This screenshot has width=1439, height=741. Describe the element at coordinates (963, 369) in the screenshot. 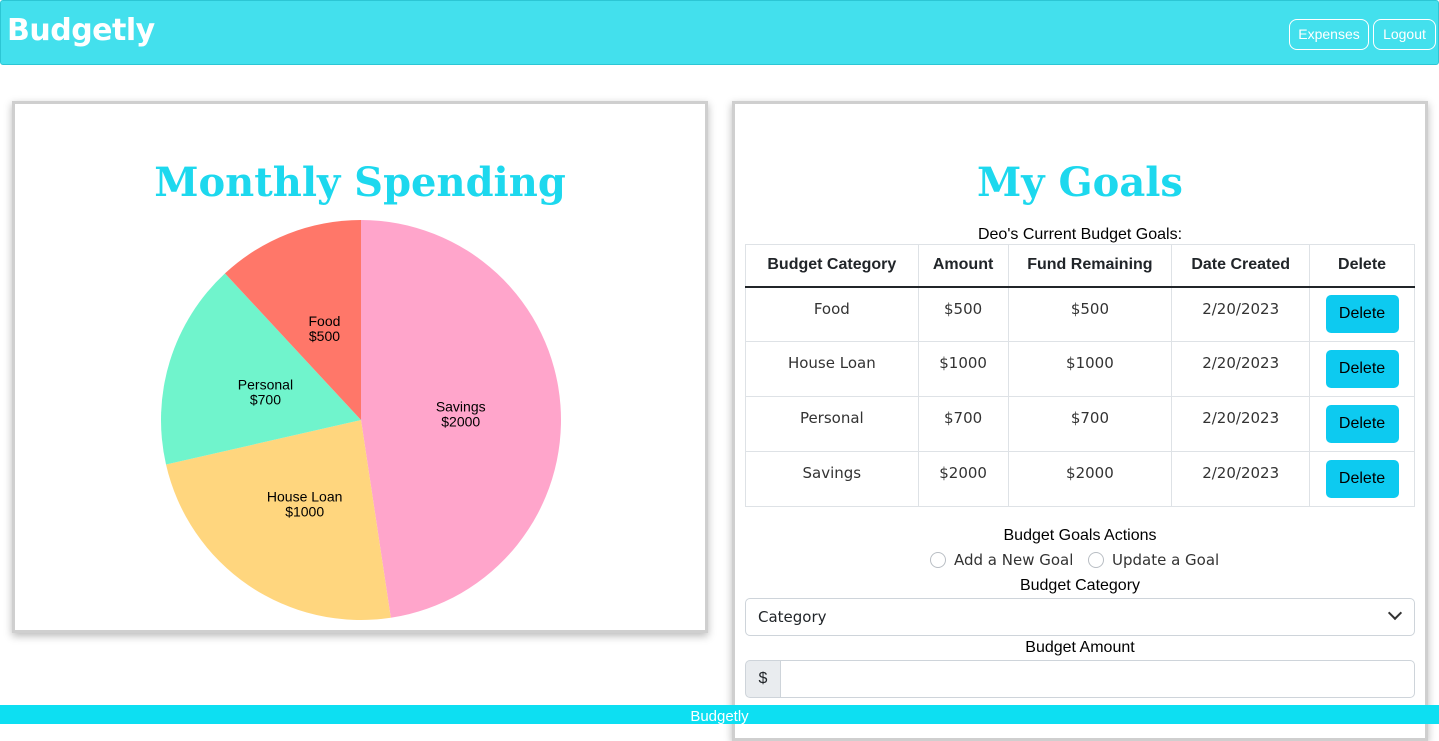

I see `cell-amount: $1000` at that location.